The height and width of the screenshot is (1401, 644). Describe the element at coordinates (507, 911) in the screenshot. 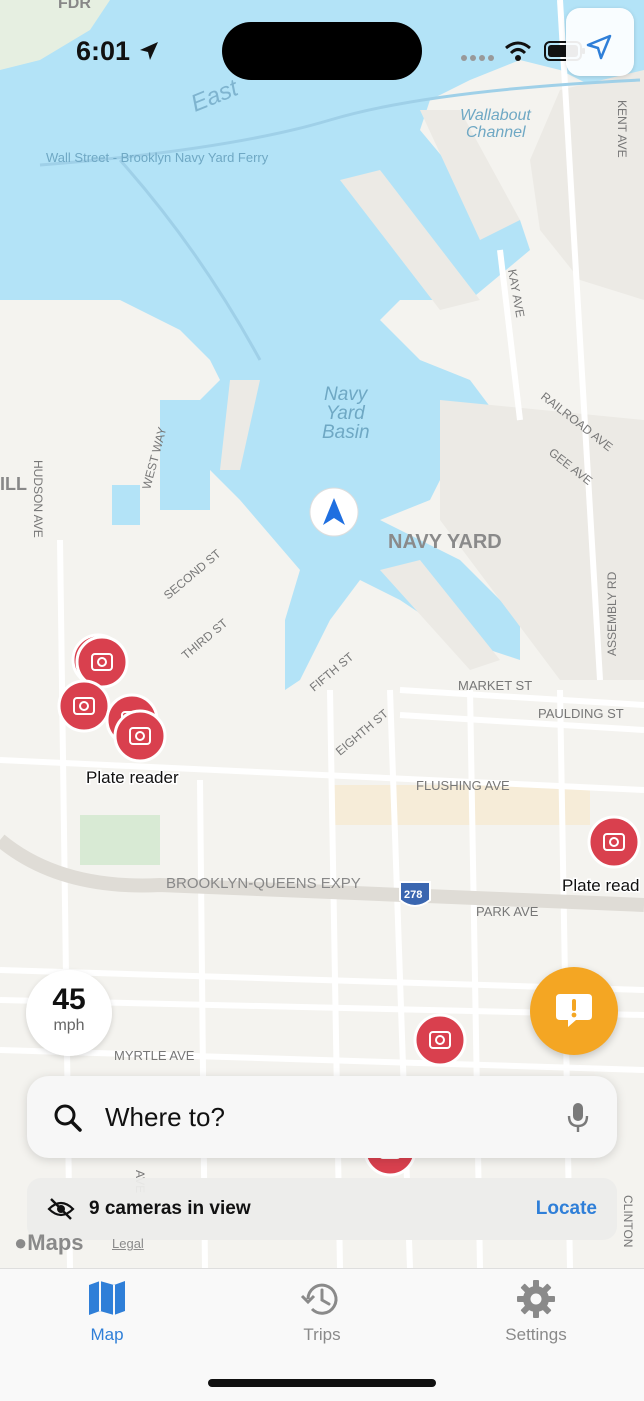

I see `map-label-park-ave: PARK AVE` at that location.